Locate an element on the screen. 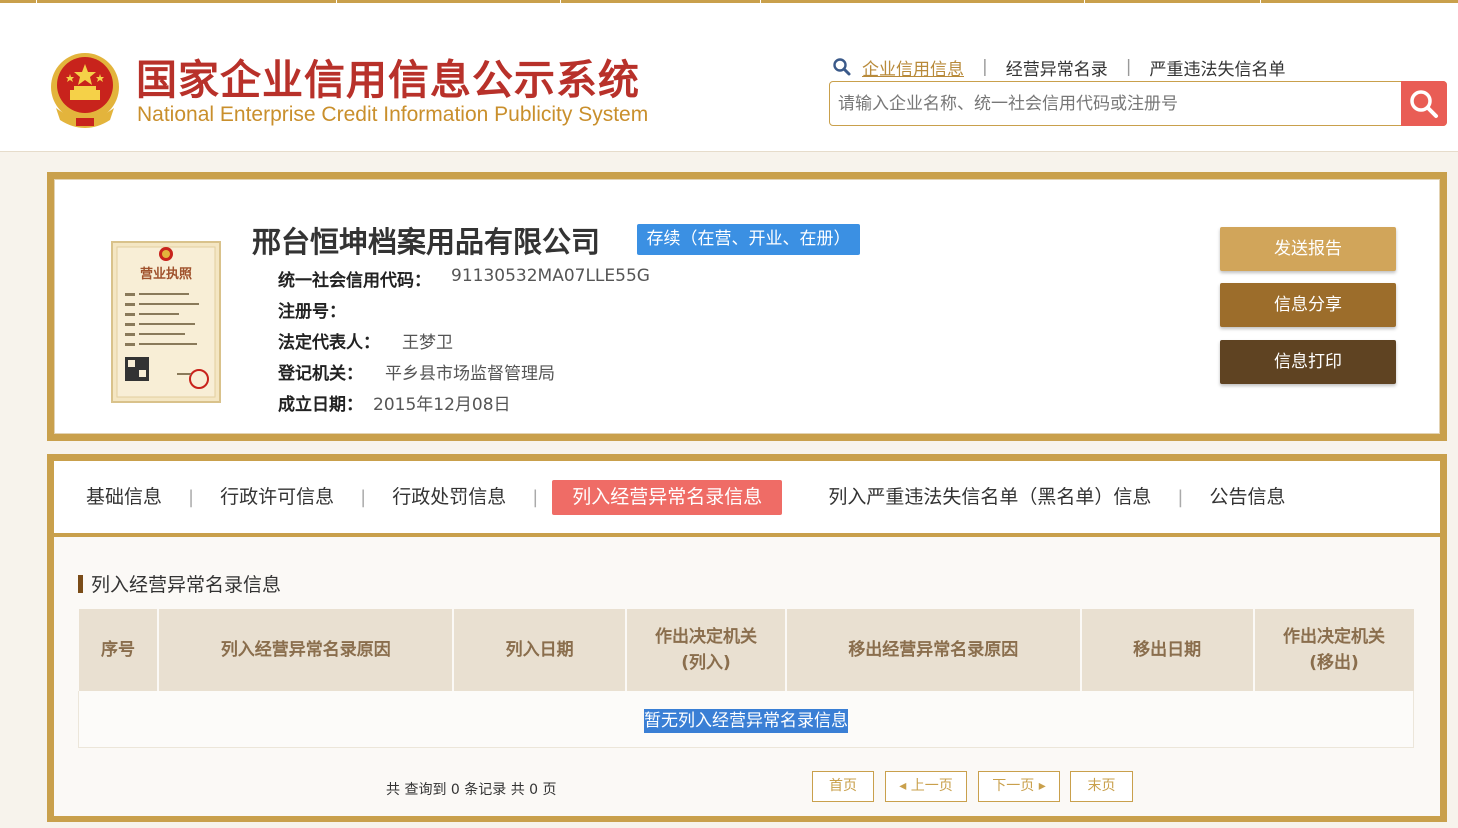 This screenshot has width=1458, height=828. next-page-button: 下一页 ▸ is located at coordinates (1019, 786).